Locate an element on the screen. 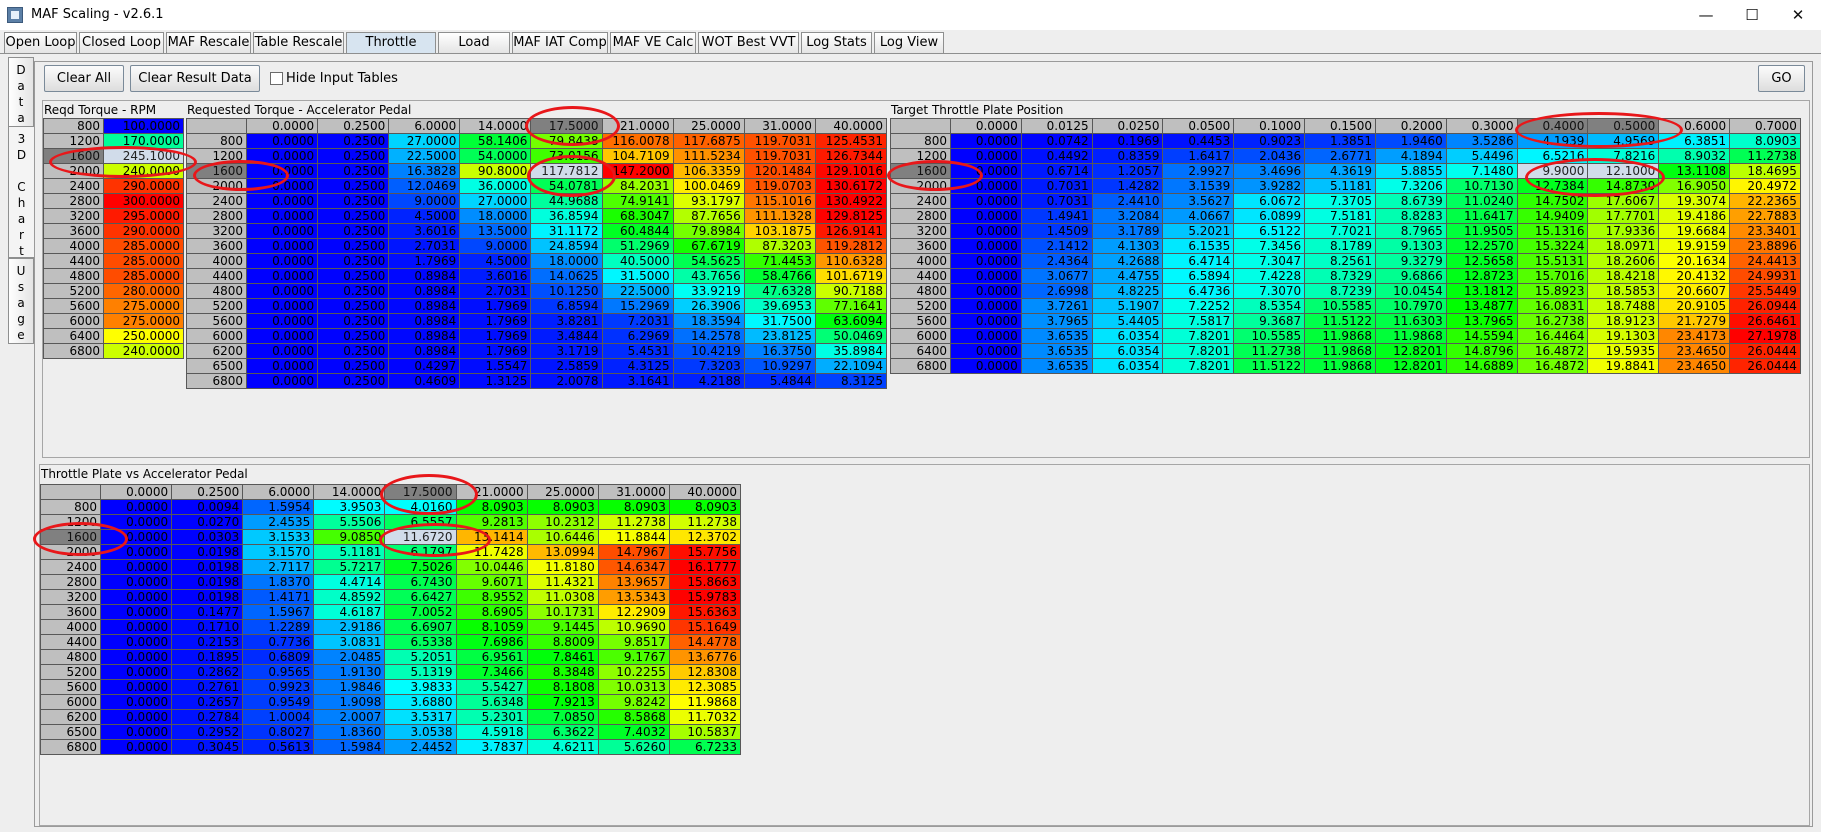 This screenshot has height=832, width=1821. table-cell: 0.0094 is located at coordinates (207, 507).